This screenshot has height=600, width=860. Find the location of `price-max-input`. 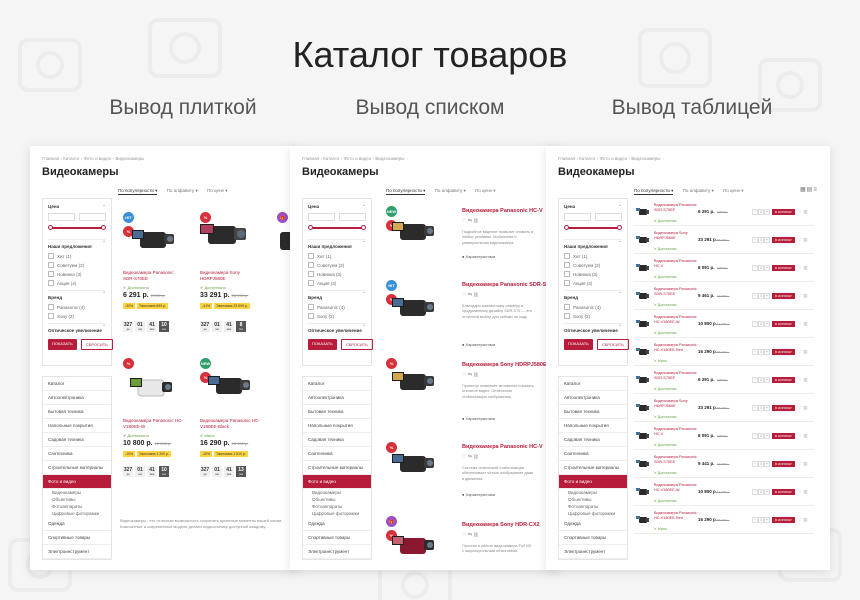

price-max-input is located at coordinates (352, 217).